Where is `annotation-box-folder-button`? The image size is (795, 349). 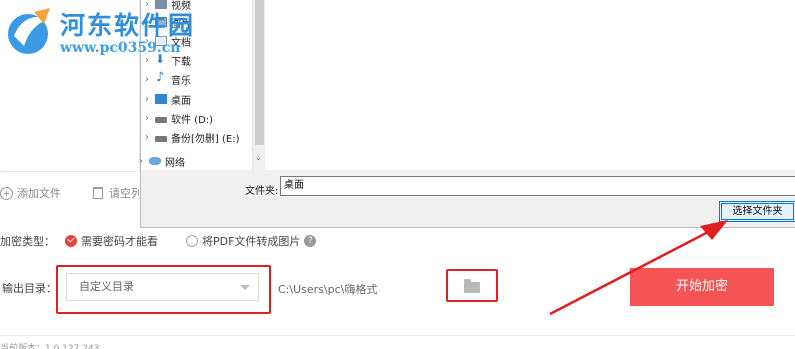 annotation-box-folder-button is located at coordinates (472, 285).